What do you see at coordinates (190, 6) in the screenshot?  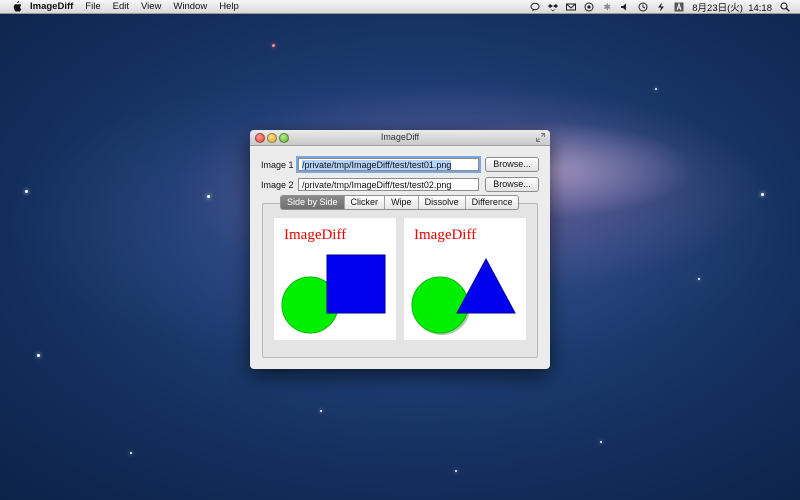 I see `menu-window: Window` at bounding box center [190, 6].